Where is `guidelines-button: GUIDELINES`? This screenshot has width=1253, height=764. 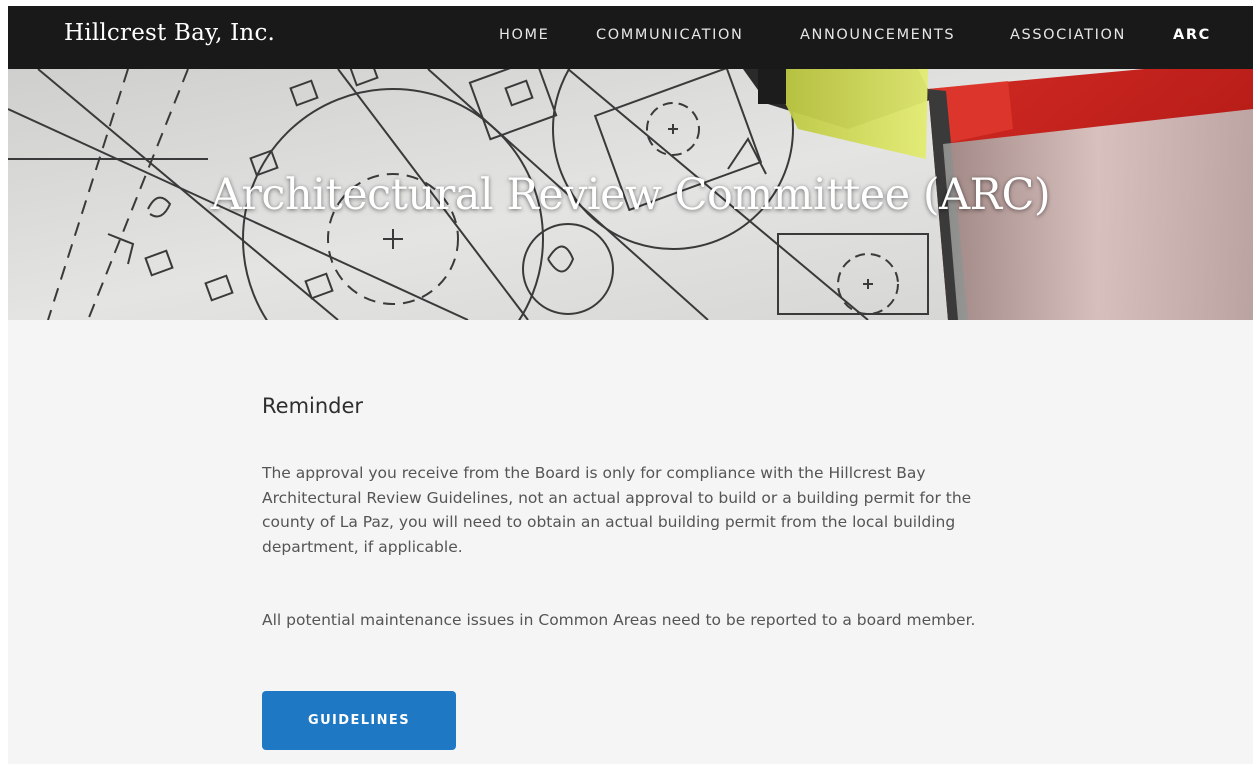 guidelines-button: GUIDELINES is located at coordinates (359, 720).